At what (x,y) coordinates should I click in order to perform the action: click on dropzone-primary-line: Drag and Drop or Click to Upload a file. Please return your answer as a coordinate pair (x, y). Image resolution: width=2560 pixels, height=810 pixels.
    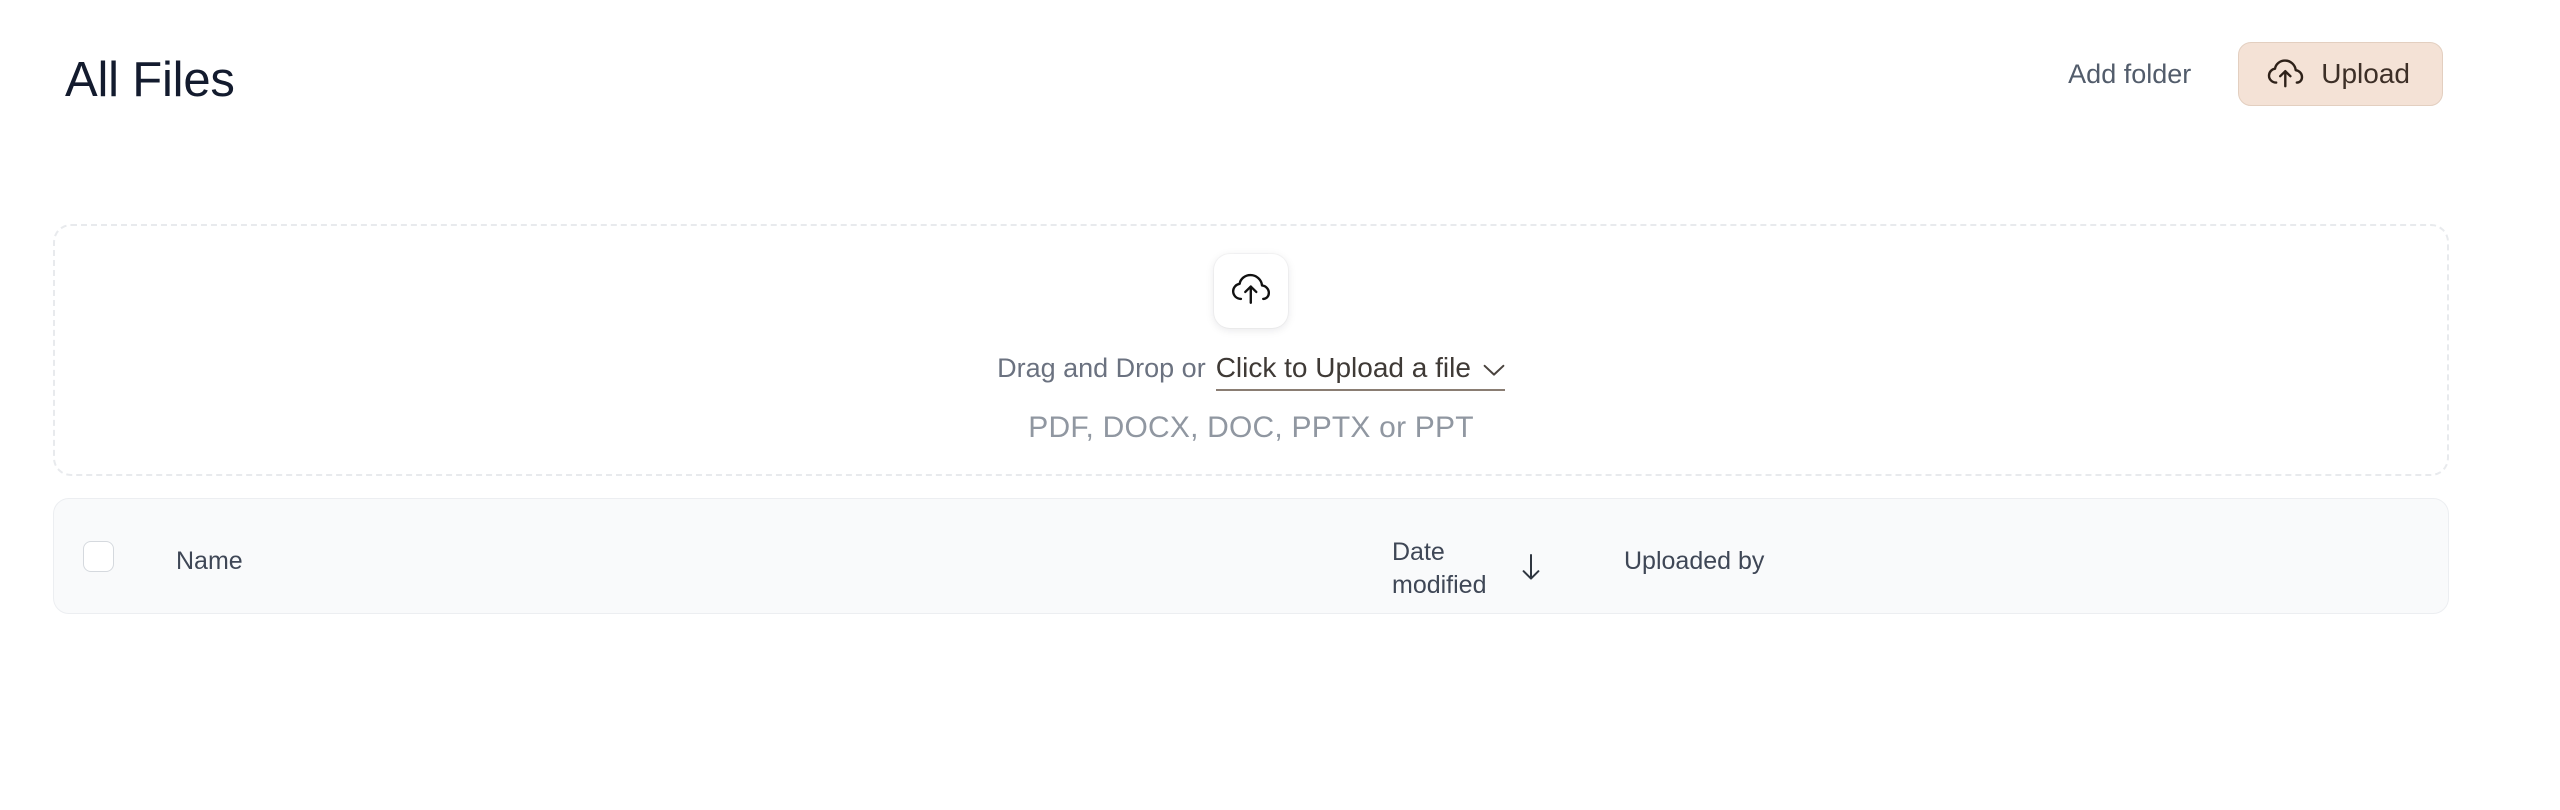
    Looking at the image, I should click on (1251, 372).